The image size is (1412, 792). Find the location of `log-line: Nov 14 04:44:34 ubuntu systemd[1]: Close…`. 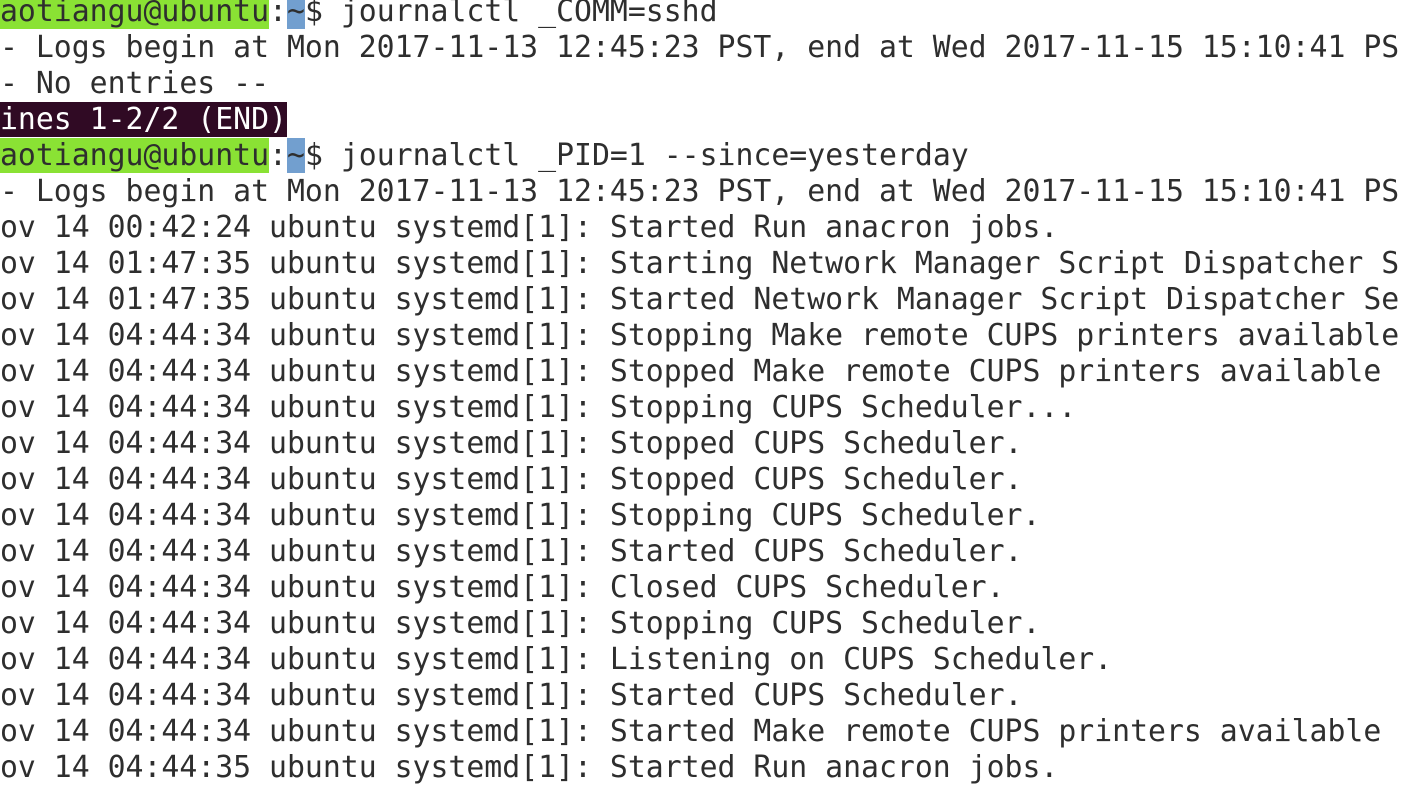

log-line: Nov 14 04:44:34 ubuntu systemd[1]: Close… is located at coordinates (502, 587).